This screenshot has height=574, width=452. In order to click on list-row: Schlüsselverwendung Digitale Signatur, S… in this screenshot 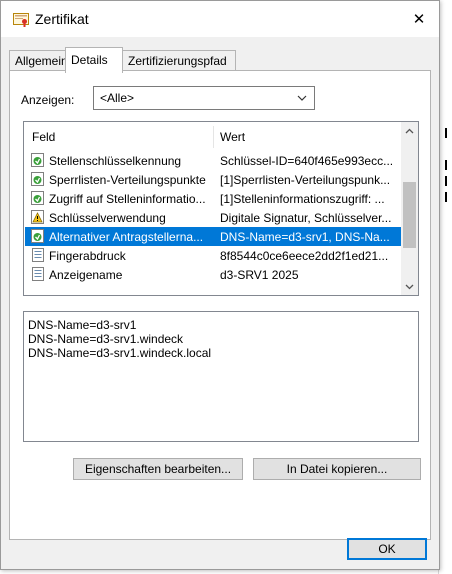, I will do `click(213, 217)`.